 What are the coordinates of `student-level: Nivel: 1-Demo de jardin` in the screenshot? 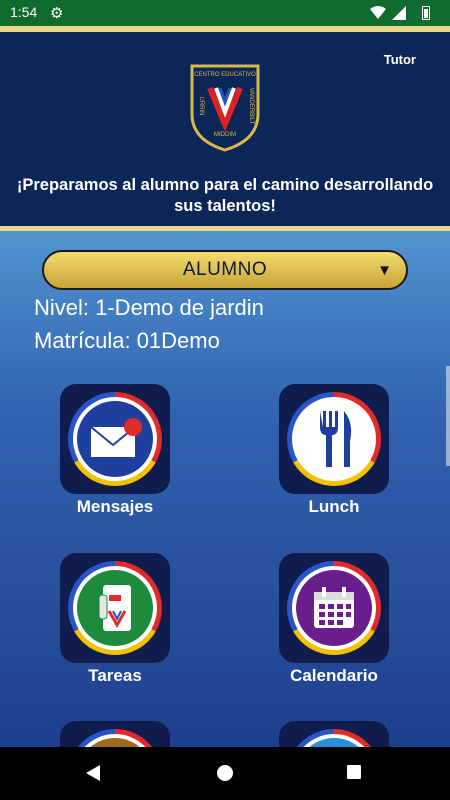 It's located at (149, 307).